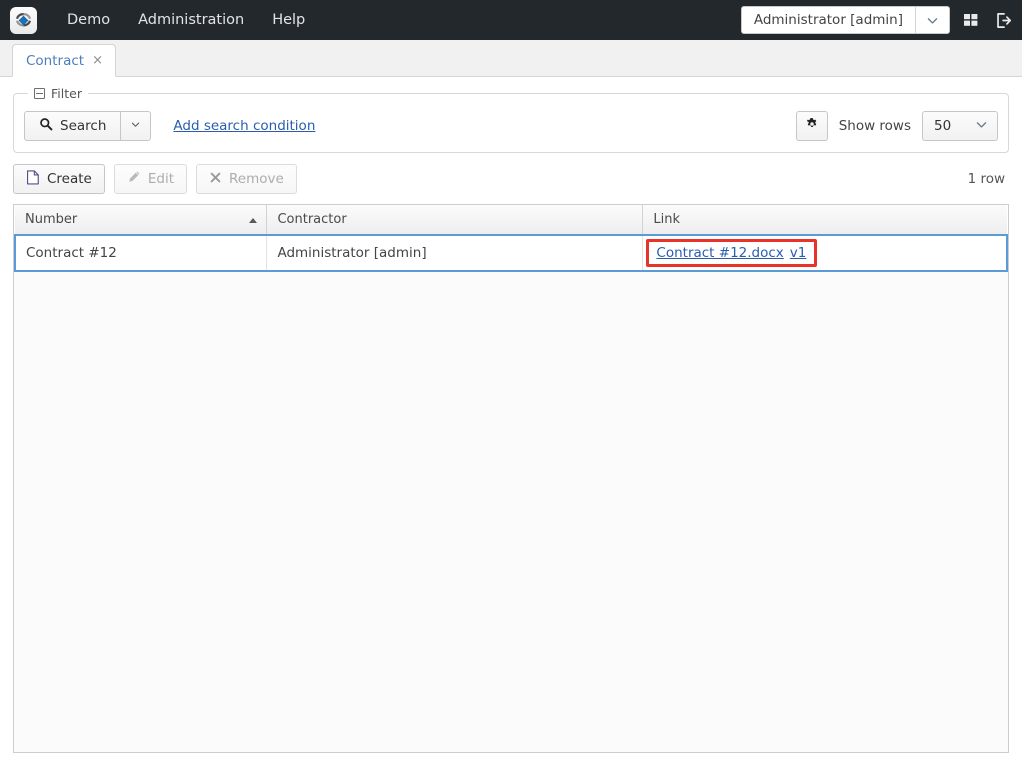 The image size is (1022, 768). What do you see at coordinates (825, 253) in the screenshot?
I see `cell-link: Contract #12.docx v1` at bounding box center [825, 253].